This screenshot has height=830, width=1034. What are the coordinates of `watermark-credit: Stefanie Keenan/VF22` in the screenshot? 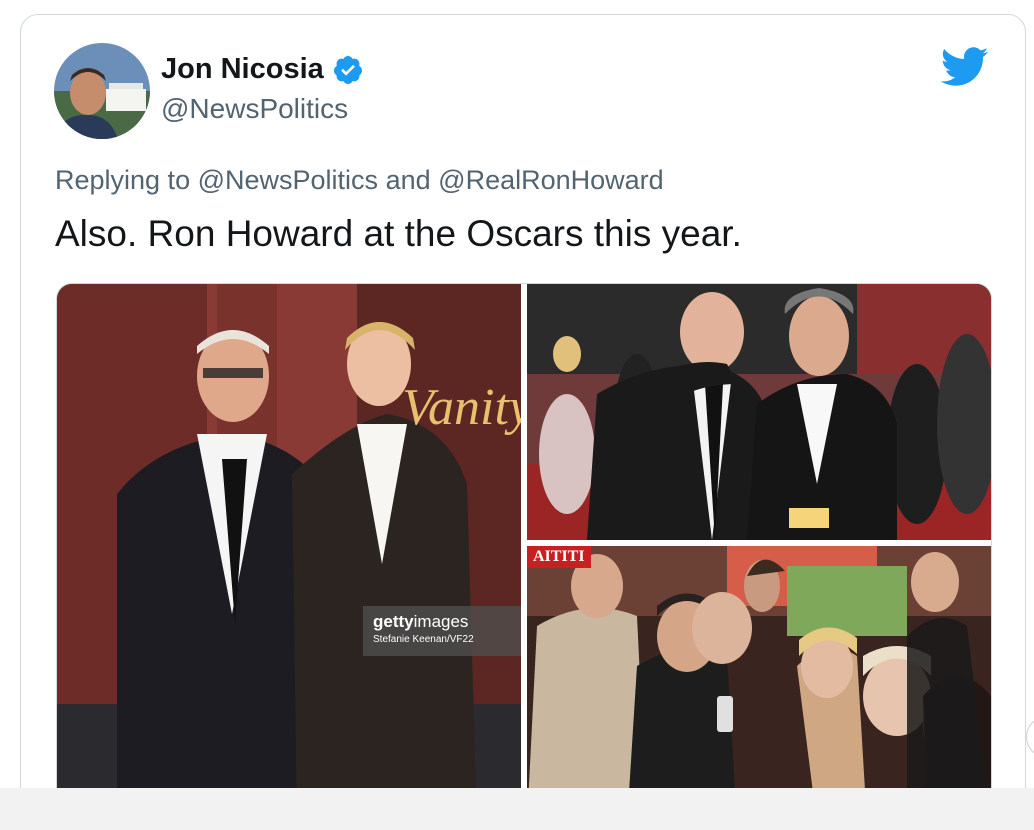 It's located at (423, 639).